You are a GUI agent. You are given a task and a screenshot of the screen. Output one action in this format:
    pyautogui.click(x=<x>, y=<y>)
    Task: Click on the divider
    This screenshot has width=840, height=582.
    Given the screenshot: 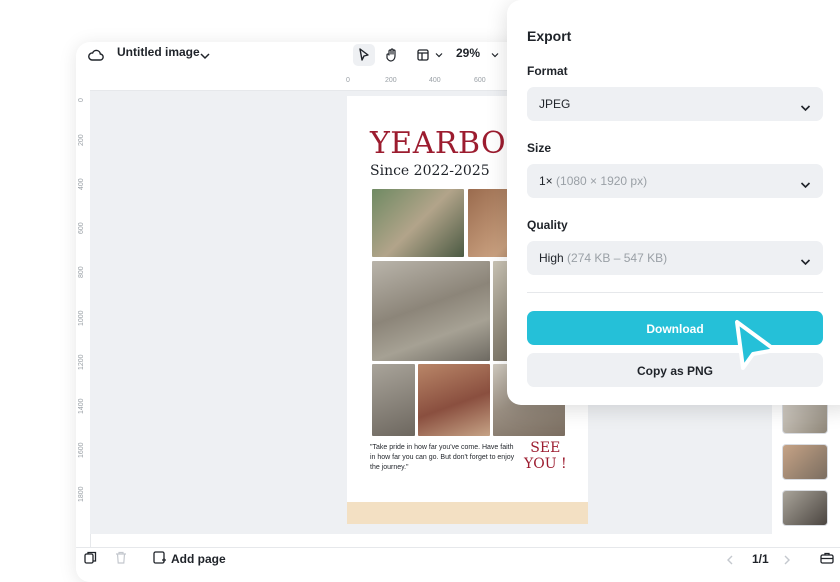 What is the action you would take?
    pyautogui.click(x=675, y=292)
    